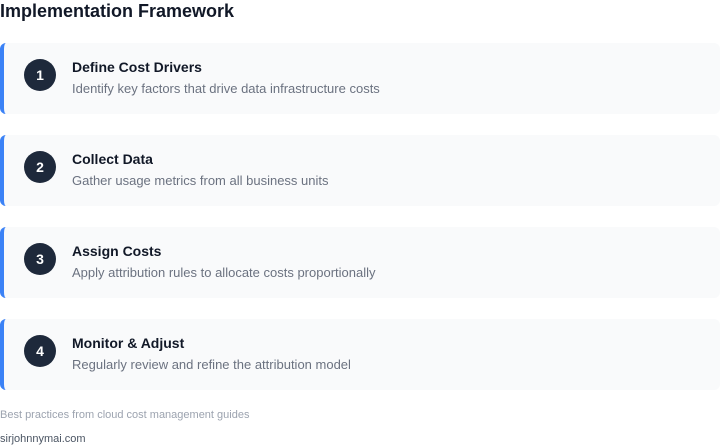 The width and height of the screenshot is (720, 445). Describe the element at coordinates (43, 439) in the screenshot. I see `site-attribution: sirjohnnymai.com` at that location.